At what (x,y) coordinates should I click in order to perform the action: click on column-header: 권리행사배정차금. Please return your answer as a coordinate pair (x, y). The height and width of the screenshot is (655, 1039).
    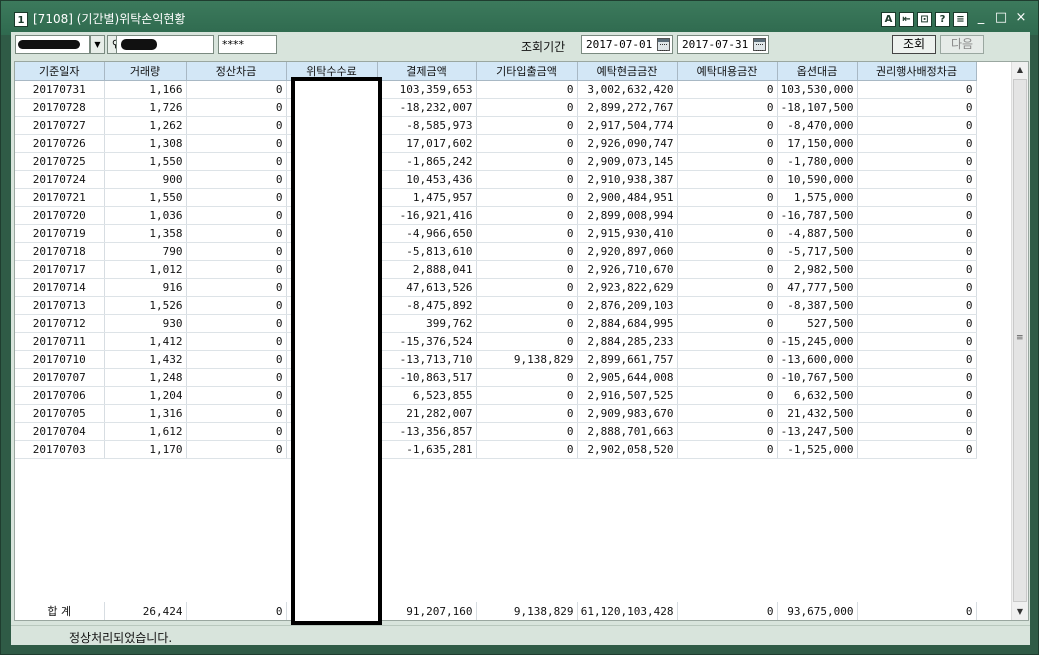
    Looking at the image, I should click on (917, 71).